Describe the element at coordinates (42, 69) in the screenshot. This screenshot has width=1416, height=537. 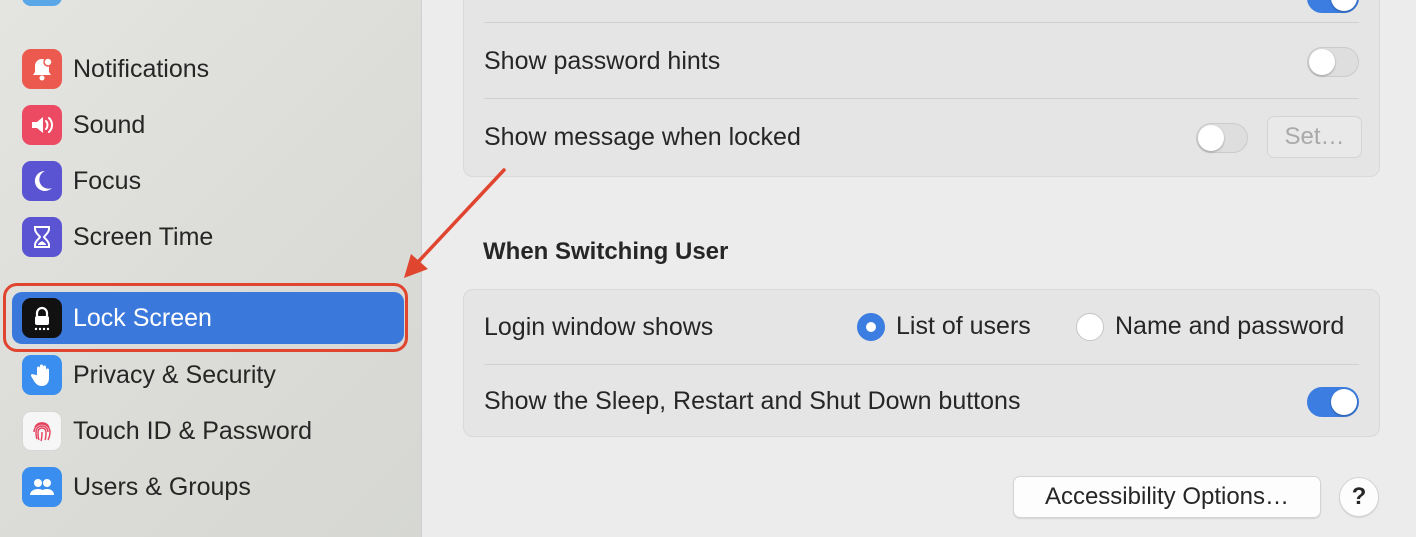
I see `bell-icon` at that location.